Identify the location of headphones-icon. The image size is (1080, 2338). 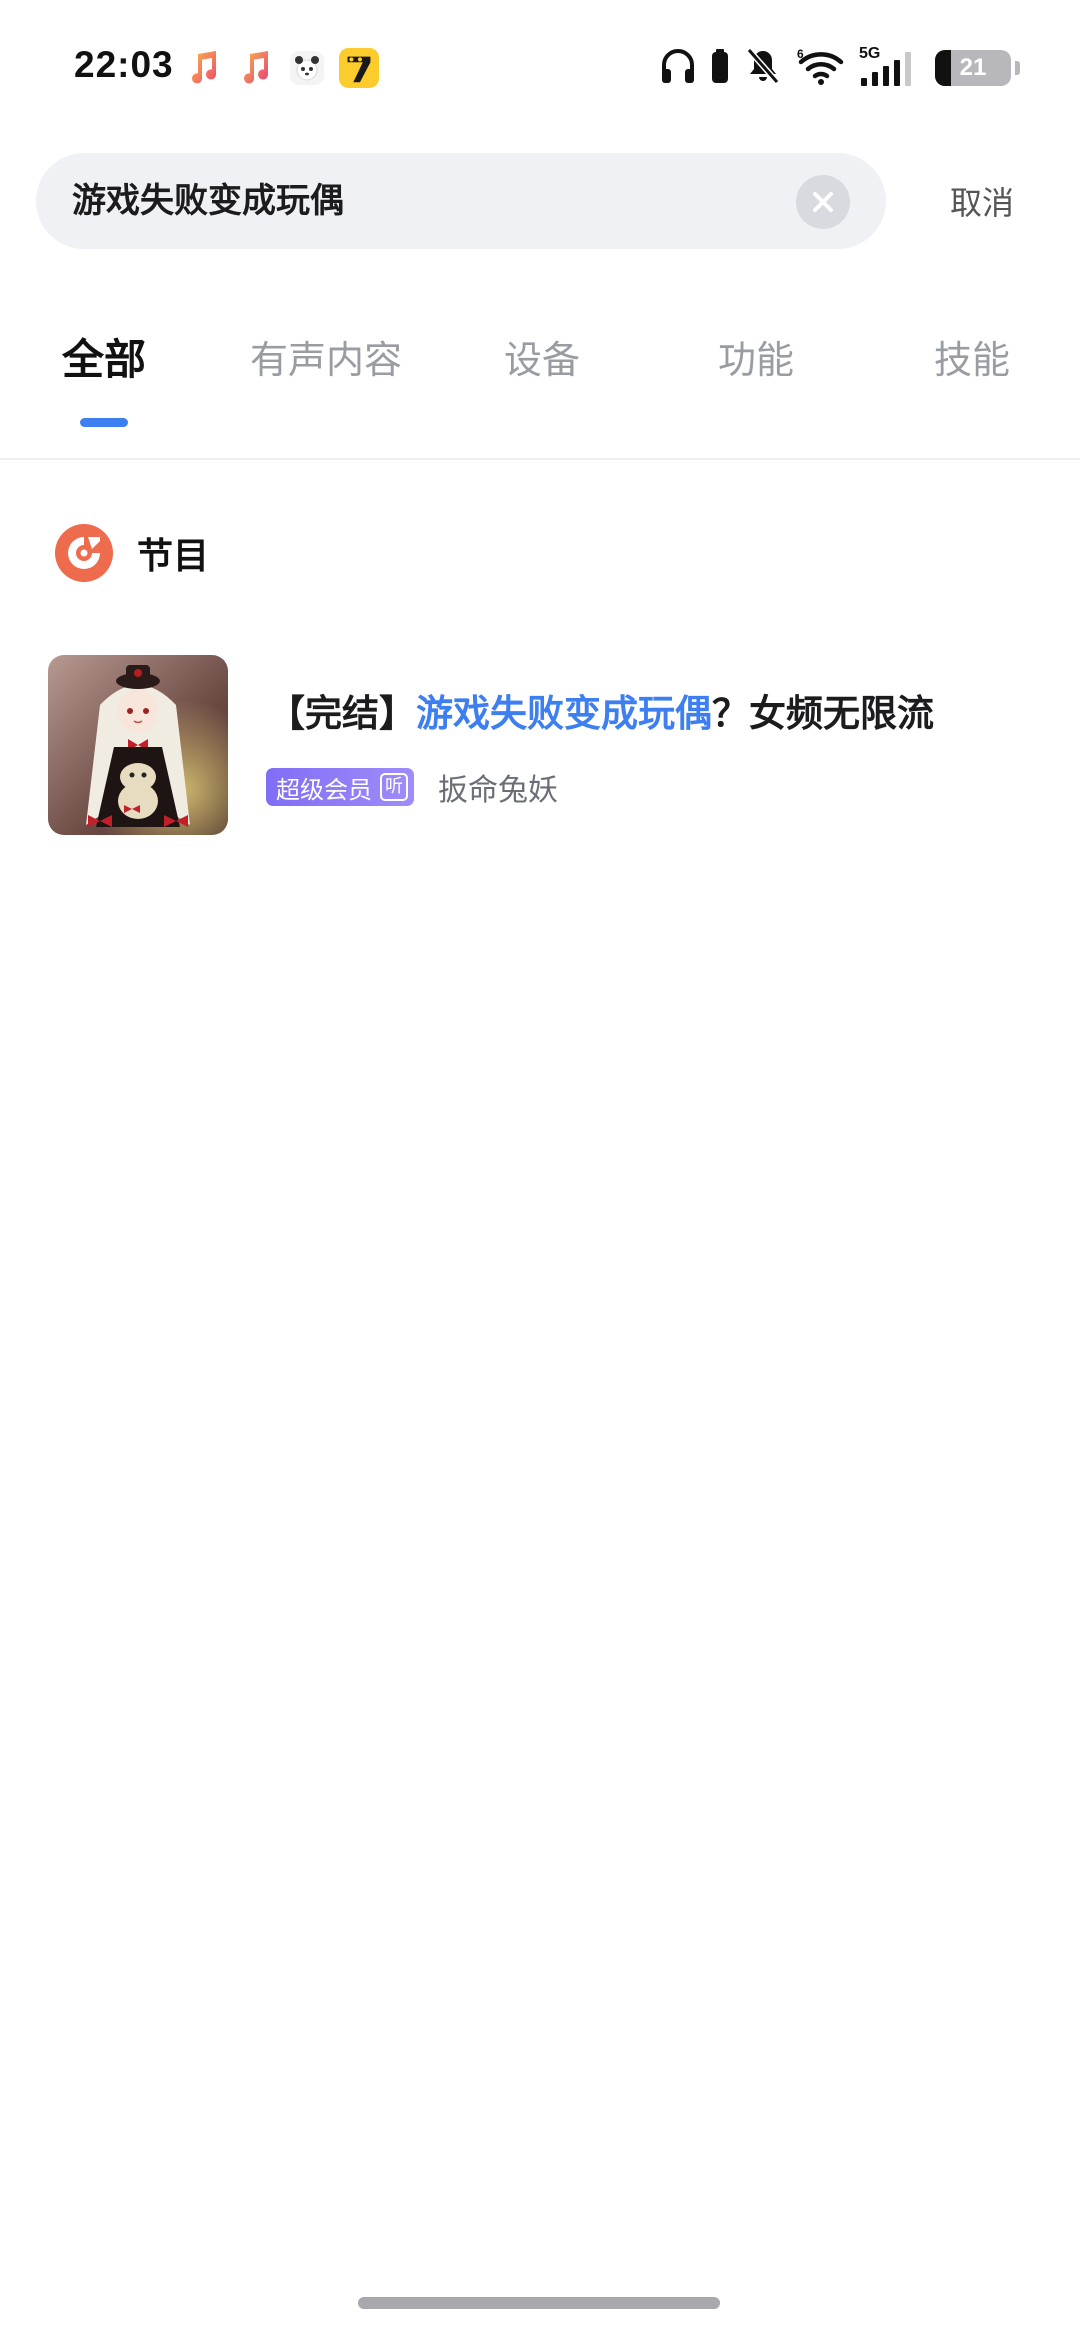
(678, 68).